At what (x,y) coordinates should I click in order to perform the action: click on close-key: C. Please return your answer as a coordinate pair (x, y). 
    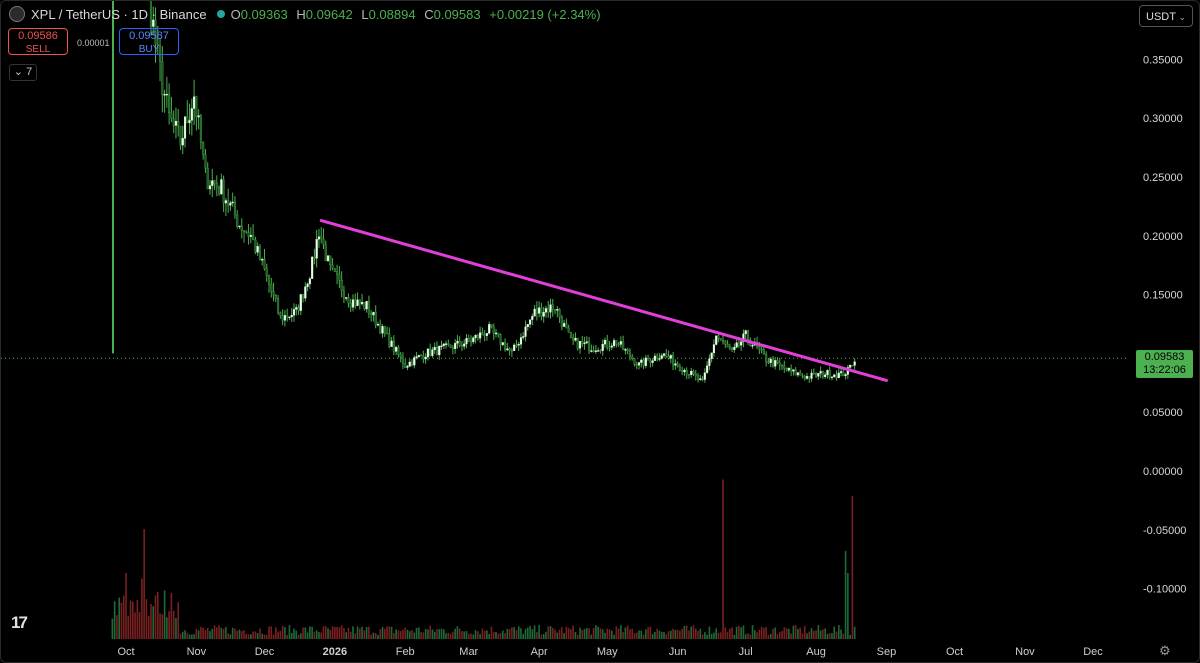
    Looking at the image, I should click on (429, 14).